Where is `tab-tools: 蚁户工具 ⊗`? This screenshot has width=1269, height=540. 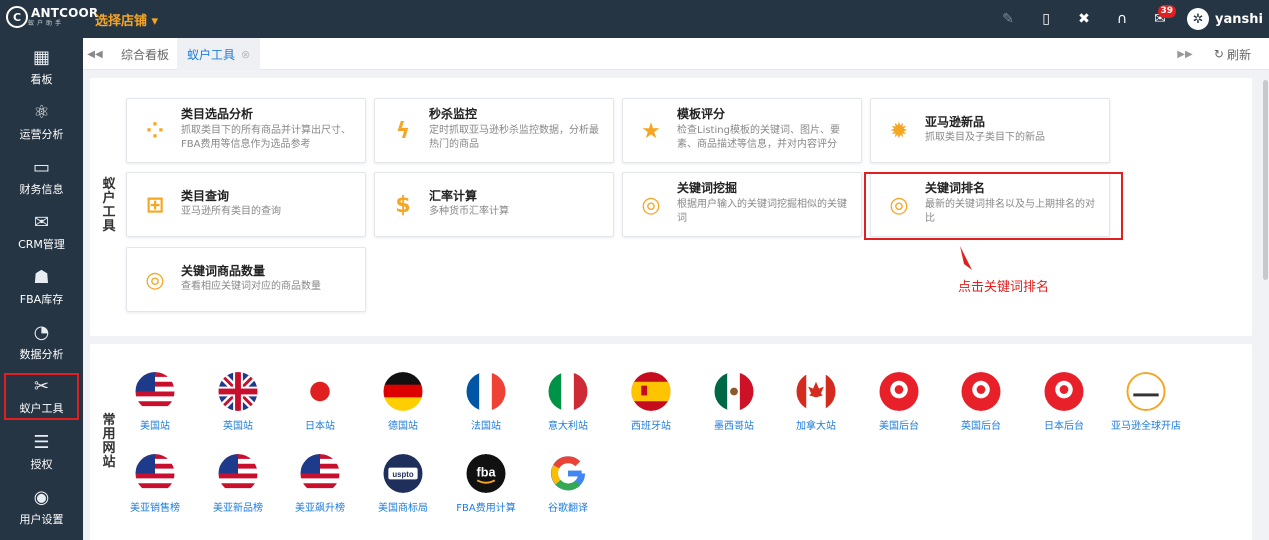 tab-tools: 蚁户工具 ⊗ is located at coordinates (219, 54).